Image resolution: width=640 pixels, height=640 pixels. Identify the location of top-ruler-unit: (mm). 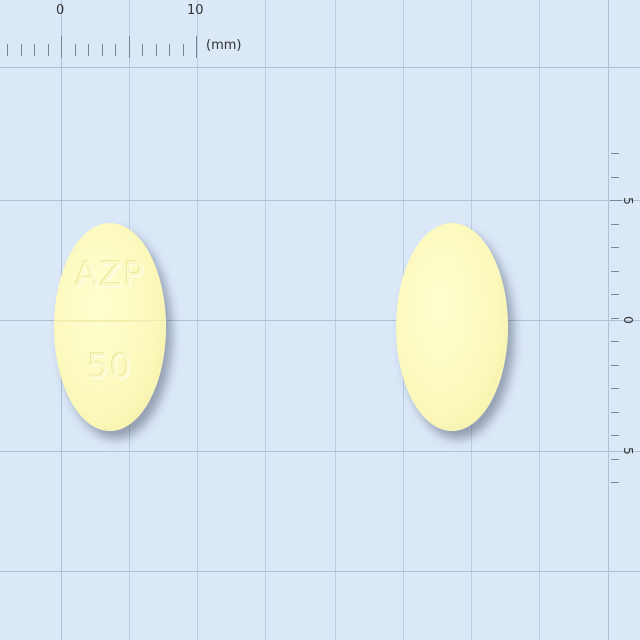
(224, 45).